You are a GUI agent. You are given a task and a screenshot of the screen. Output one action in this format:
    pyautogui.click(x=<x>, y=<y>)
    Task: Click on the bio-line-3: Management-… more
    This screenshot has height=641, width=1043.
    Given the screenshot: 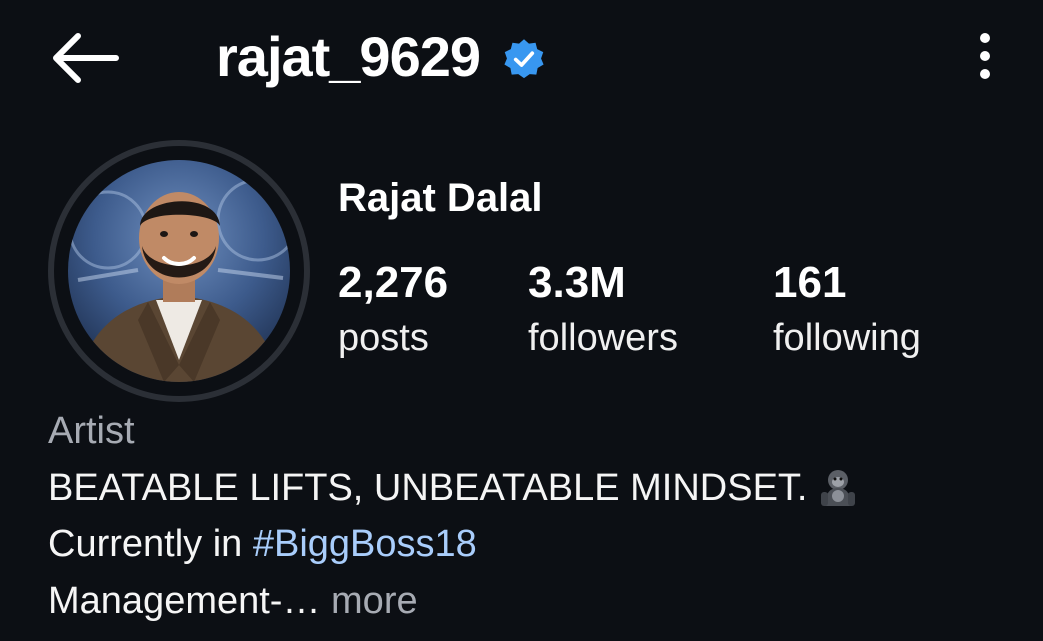 What is the action you would take?
    pyautogui.click(x=233, y=601)
    